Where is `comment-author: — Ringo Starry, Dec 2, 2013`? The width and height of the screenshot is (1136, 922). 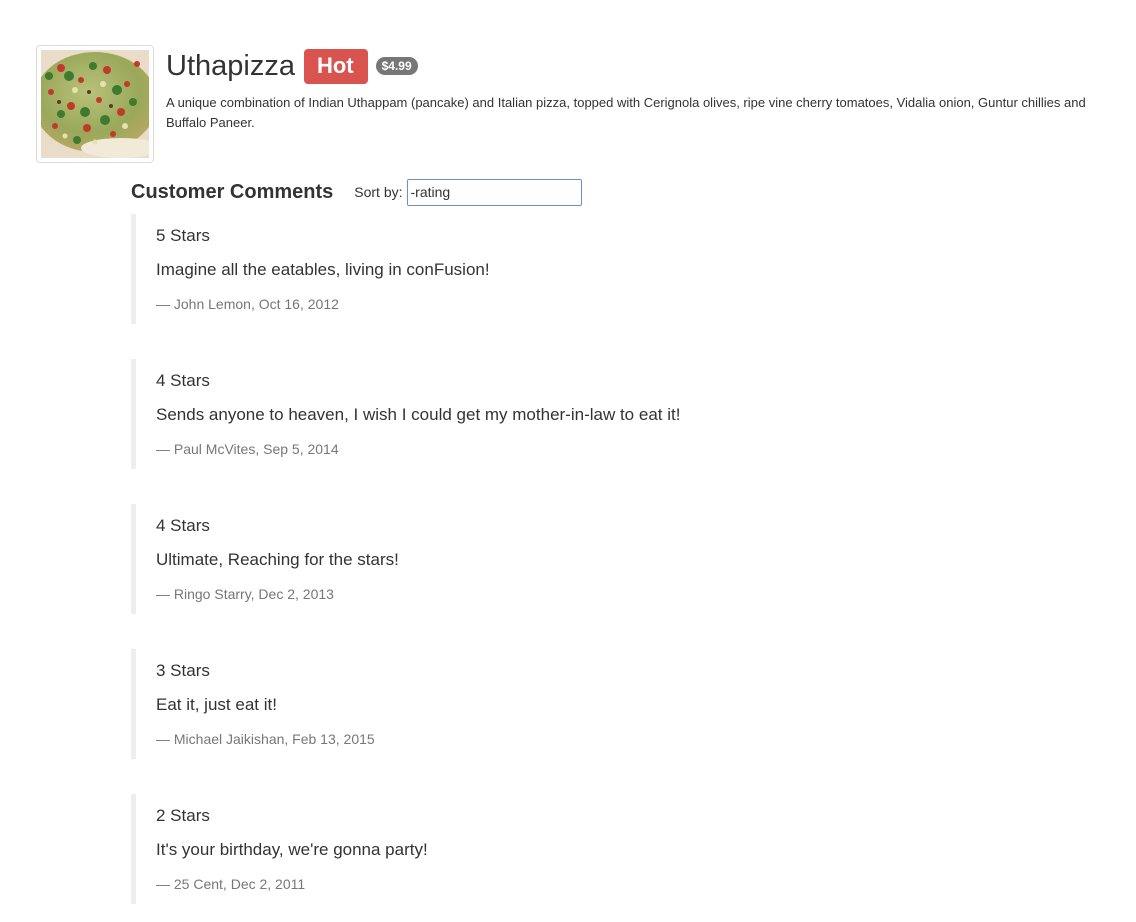 comment-author: — Ringo Starry, Dec 2, 2013 is located at coordinates (245, 594).